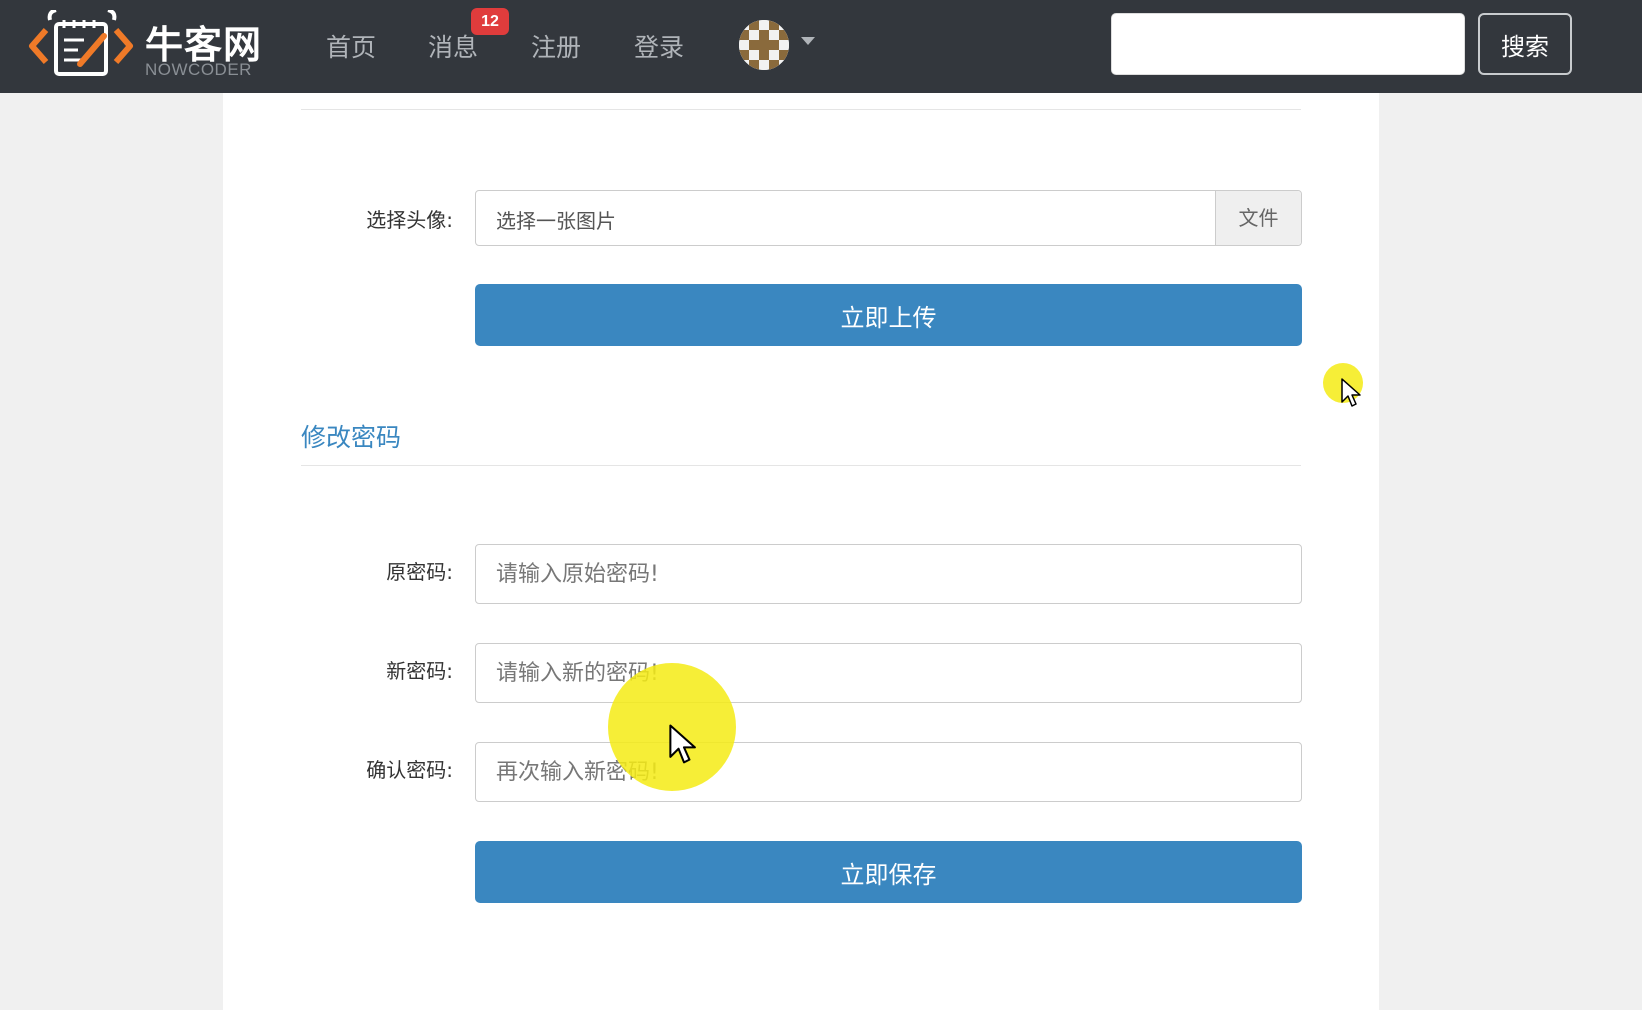 Image resolution: width=1642 pixels, height=1010 pixels. Describe the element at coordinates (888, 673) in the screenshot. I see `new-password-input` at that location.